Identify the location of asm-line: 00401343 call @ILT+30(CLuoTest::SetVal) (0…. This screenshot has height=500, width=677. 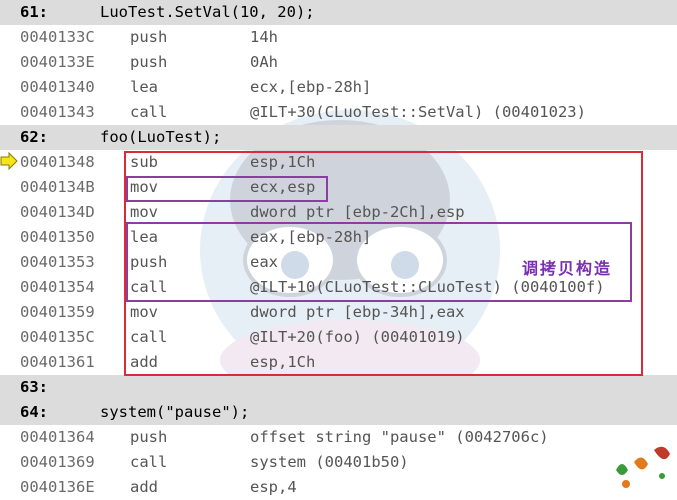
(338, 112).